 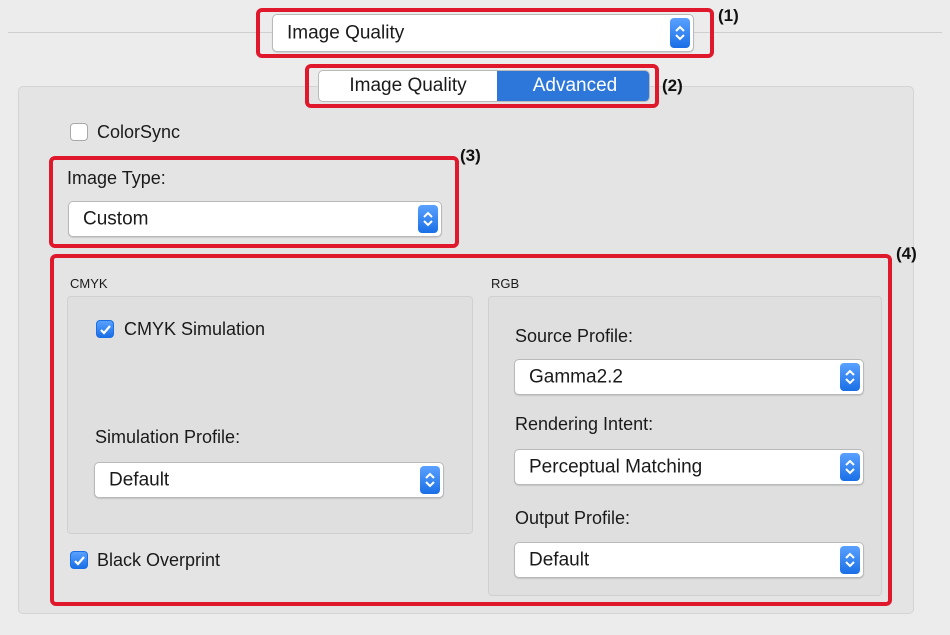 What do you see at coordinates (195, 329) in the screenshot?
I see `cmyk-simulation-label: CMYK Simulation` at bounding box center [195, 329].